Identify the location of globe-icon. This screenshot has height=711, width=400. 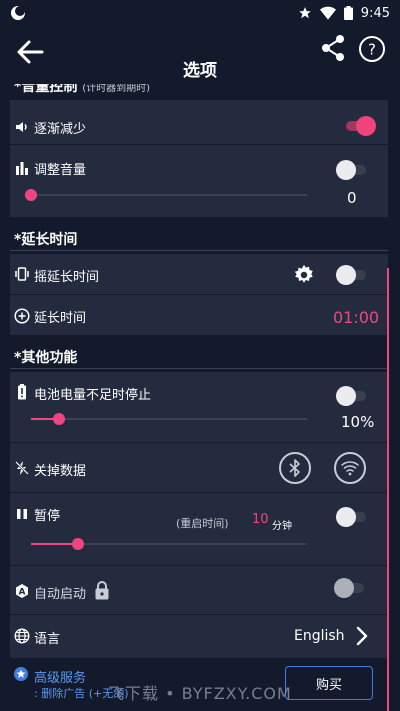
(22, 636).